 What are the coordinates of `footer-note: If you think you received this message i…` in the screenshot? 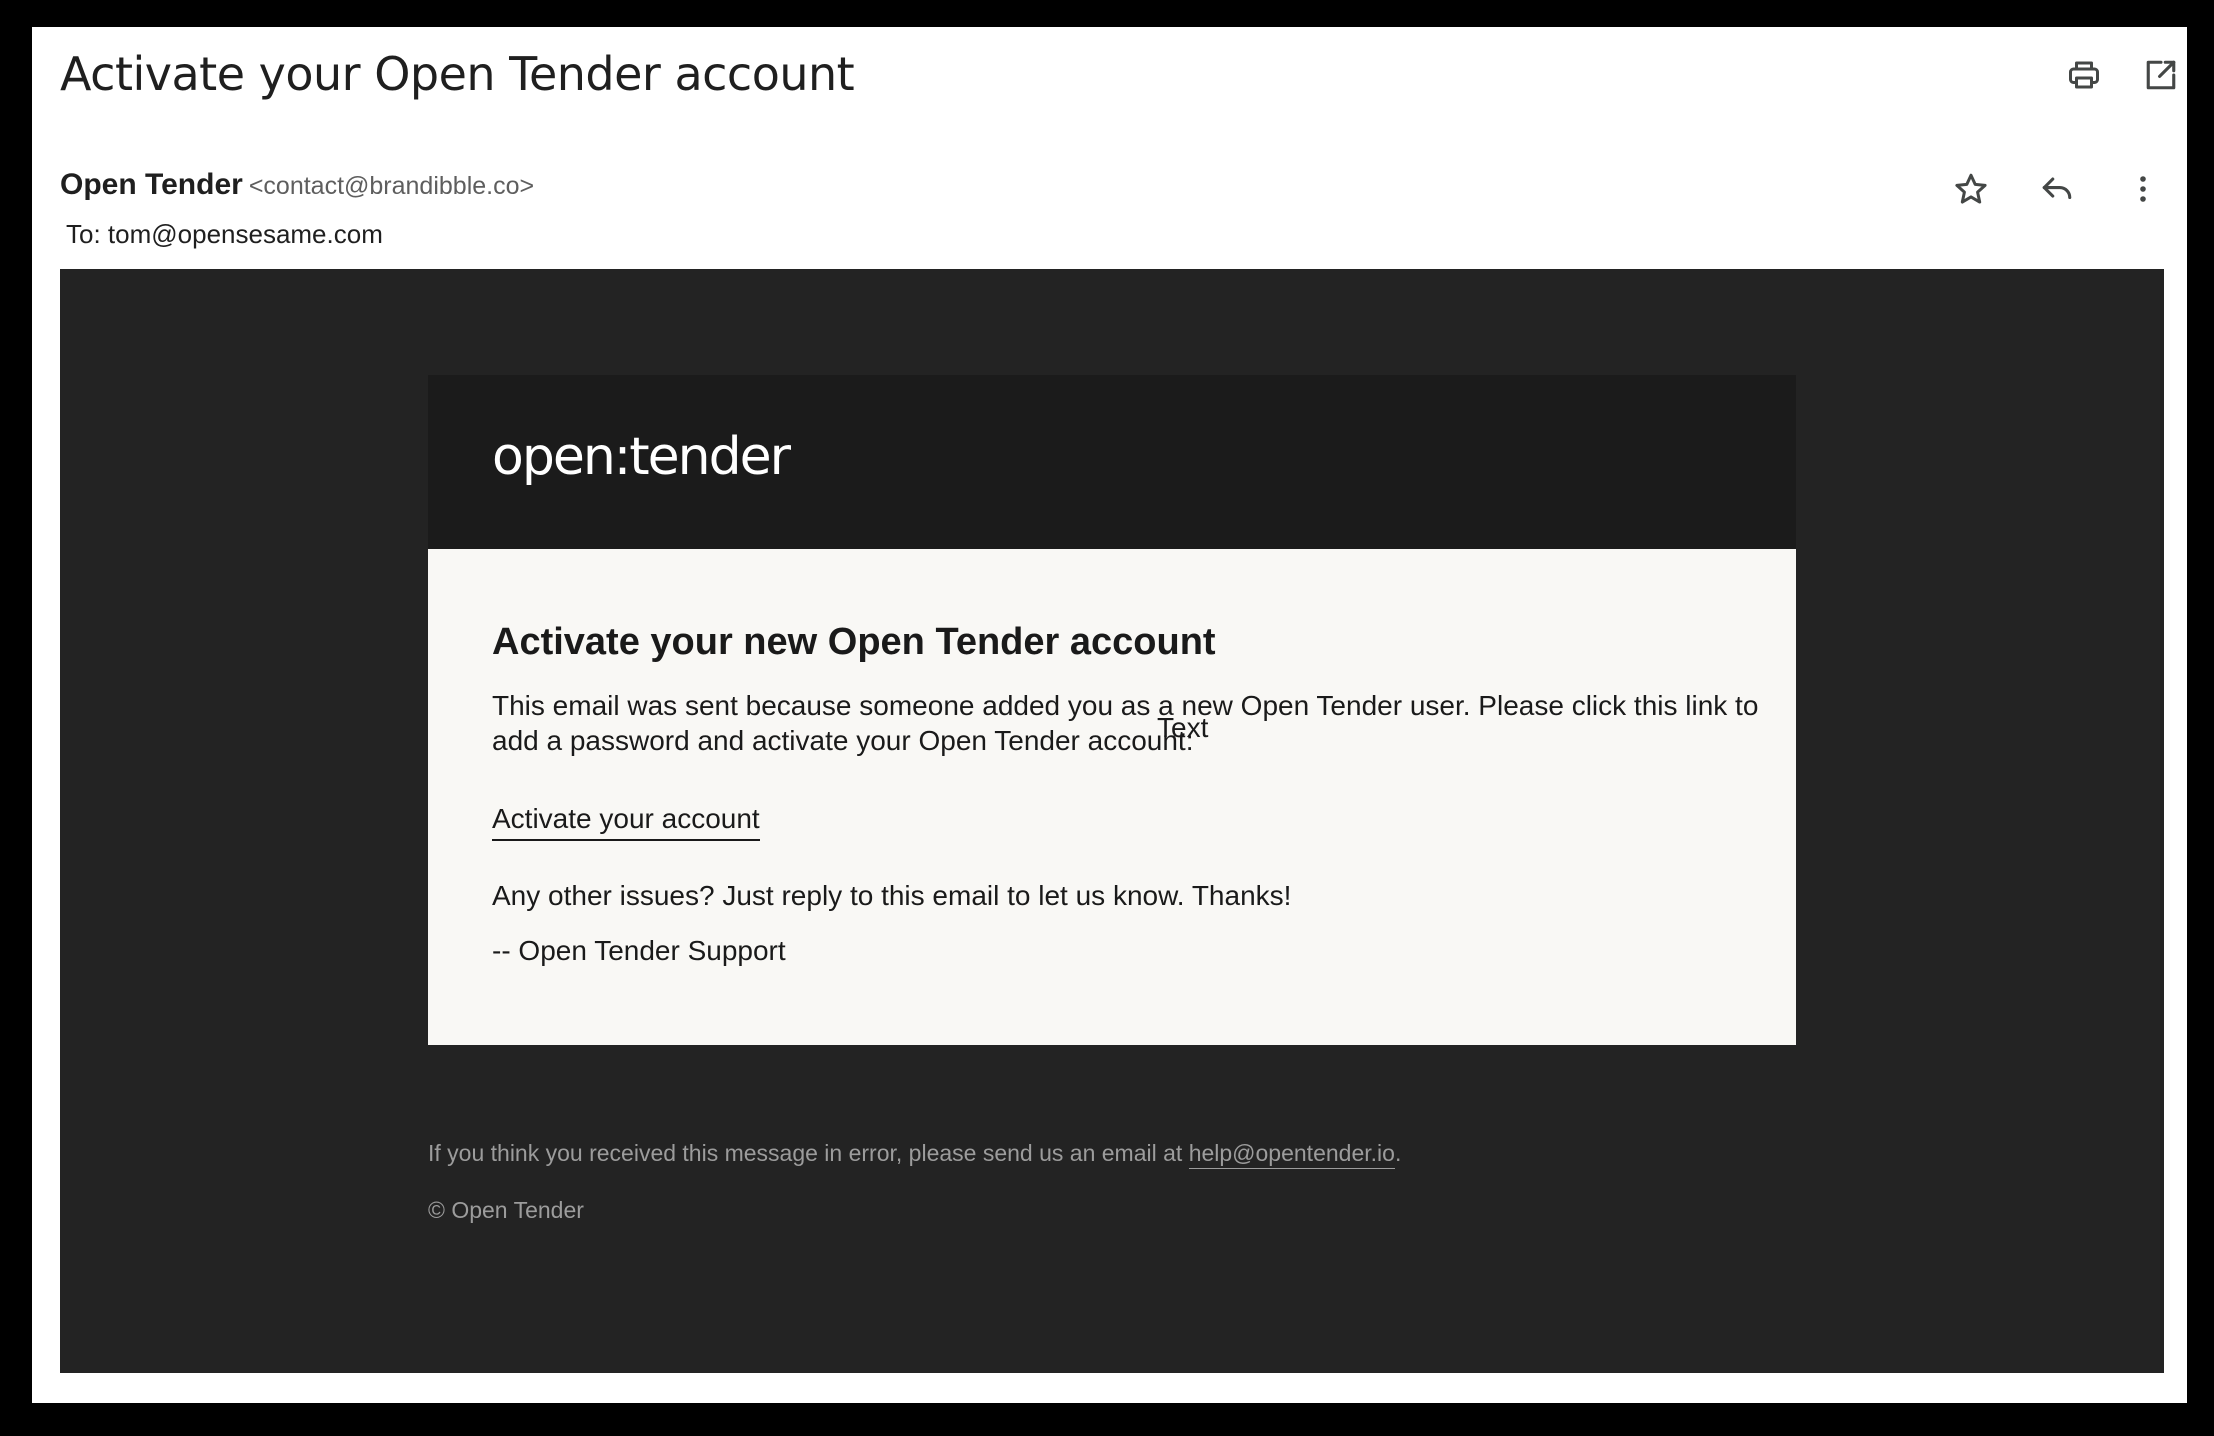 It's located at (915, 1154).